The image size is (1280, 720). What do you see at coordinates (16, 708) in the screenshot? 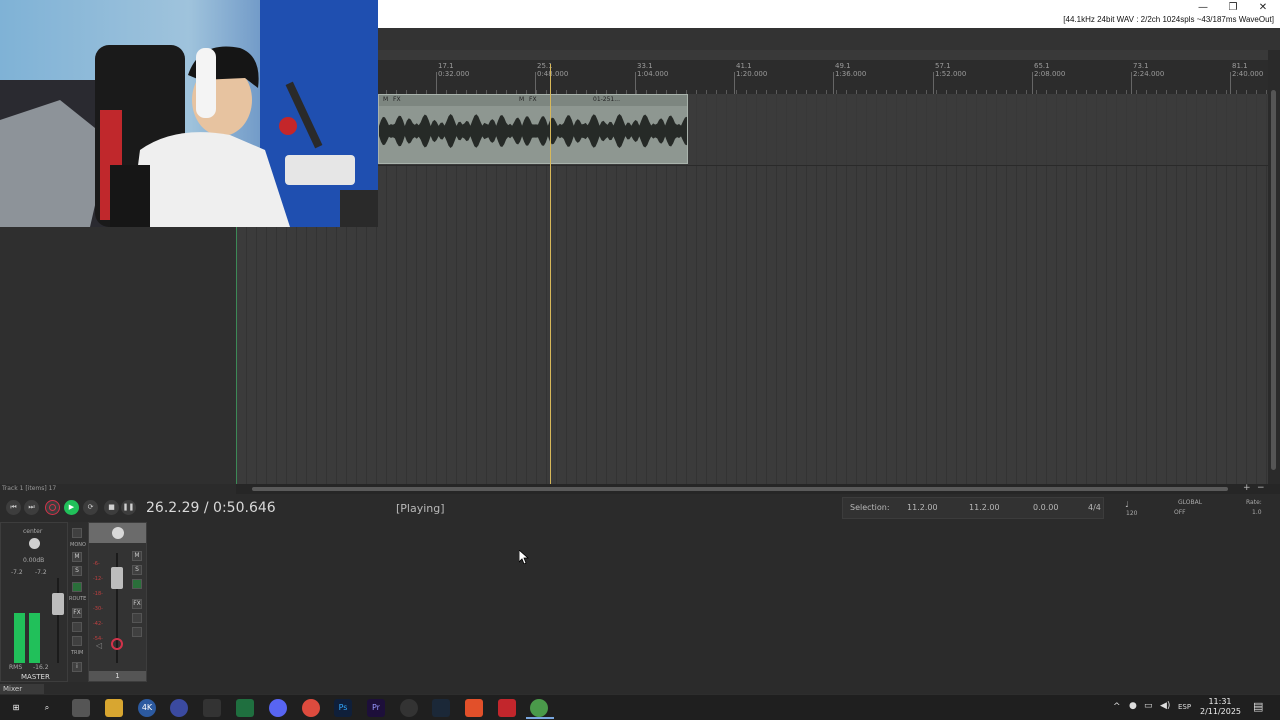
I see `windows-start-icon: ⊞` at bounding box center [16, 708].